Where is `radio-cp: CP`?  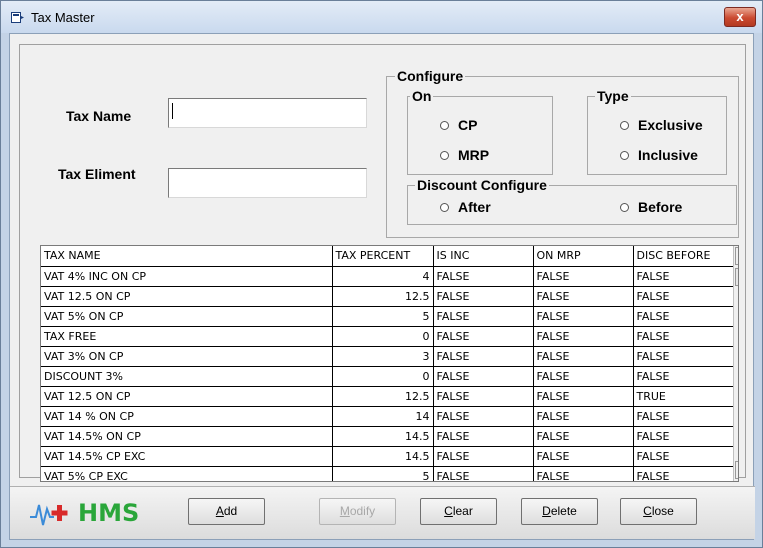 radio-cp: CP is located at coordinates (458, 125).